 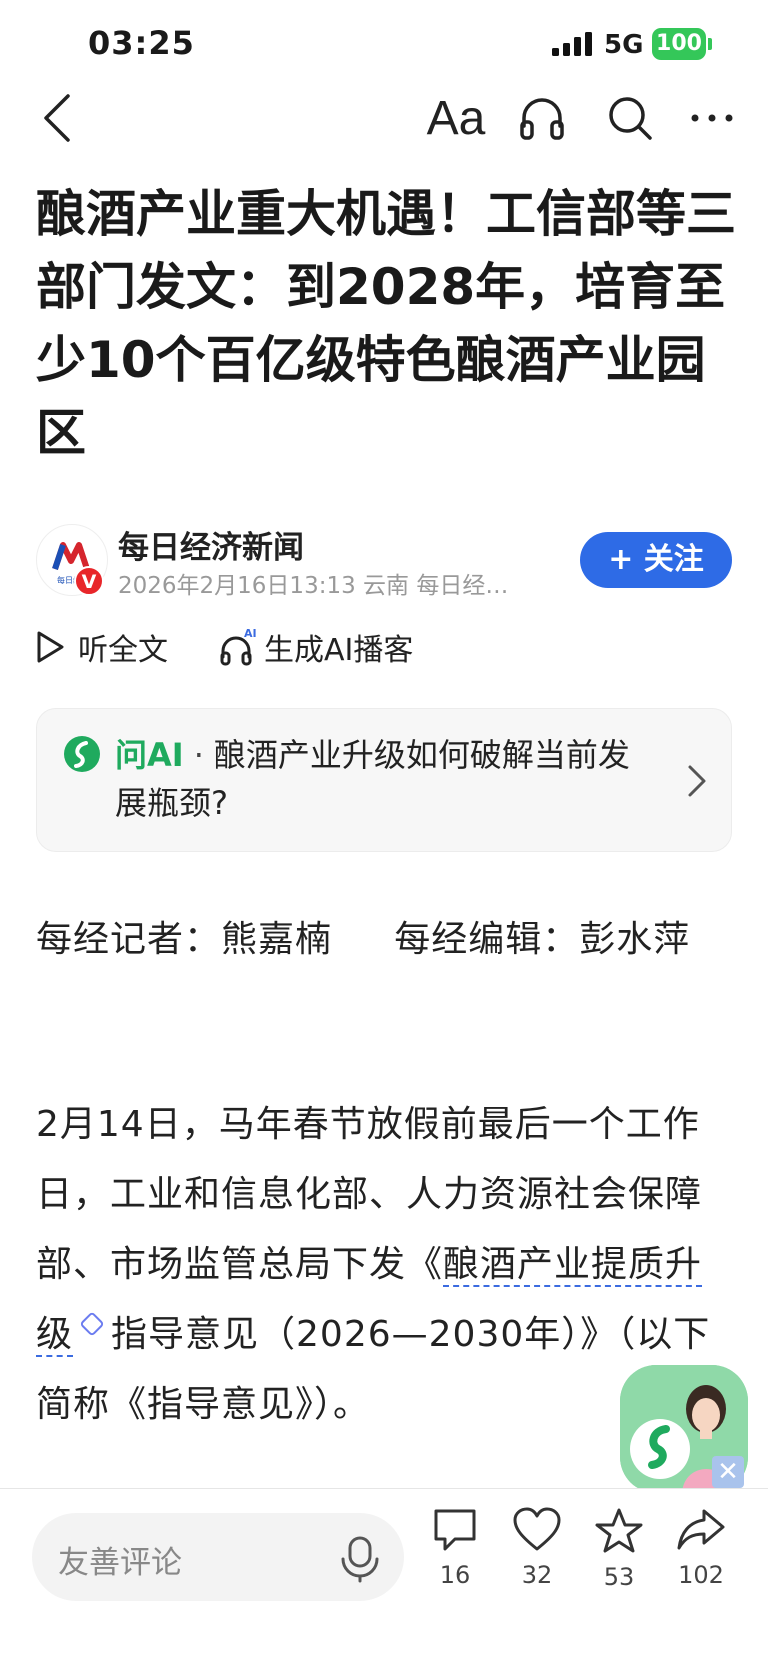 What do you see at coordinates (92, 1324) in the screenshot?
I see `term-marker-icon` at bounding box center [92, 1324].